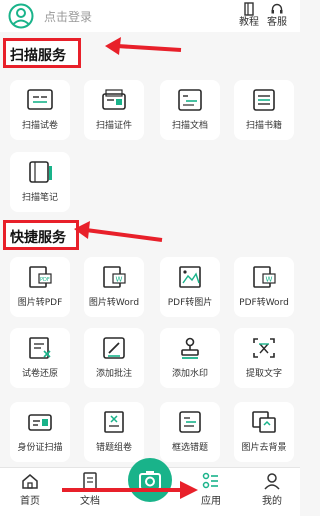 This screenshot has height=516, width=320. I want to click on tile-label: 试卷还原, so click(39, 374).